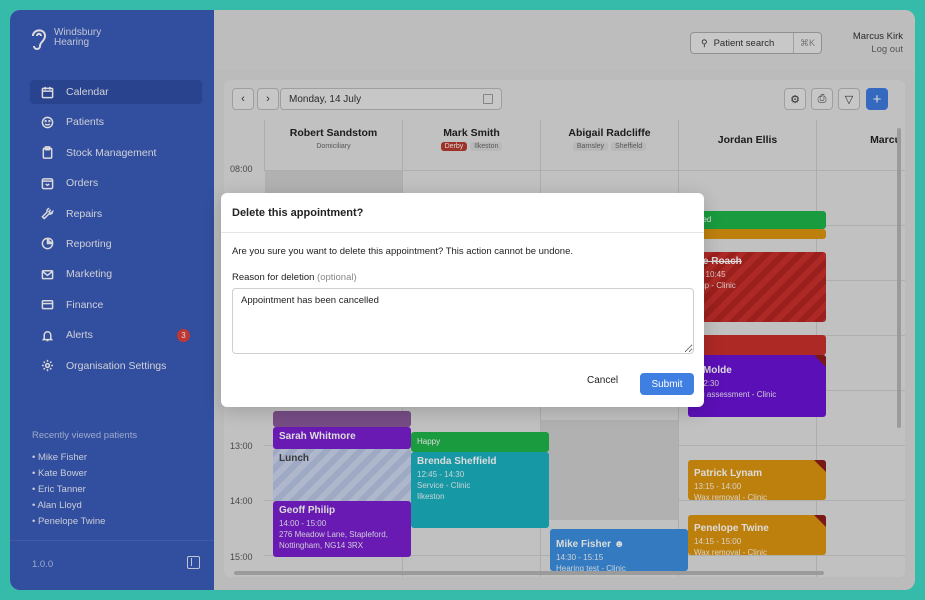 This screenshot has width=925, height=600. I want to click on submit-button: Submit, so click(667, 384).